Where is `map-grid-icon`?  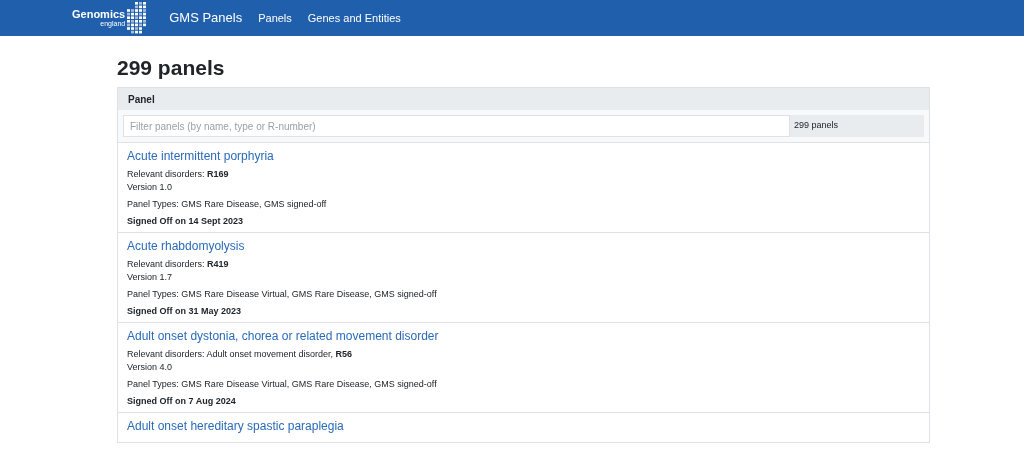
map-grid-icon is located at coordinates (137, 18).